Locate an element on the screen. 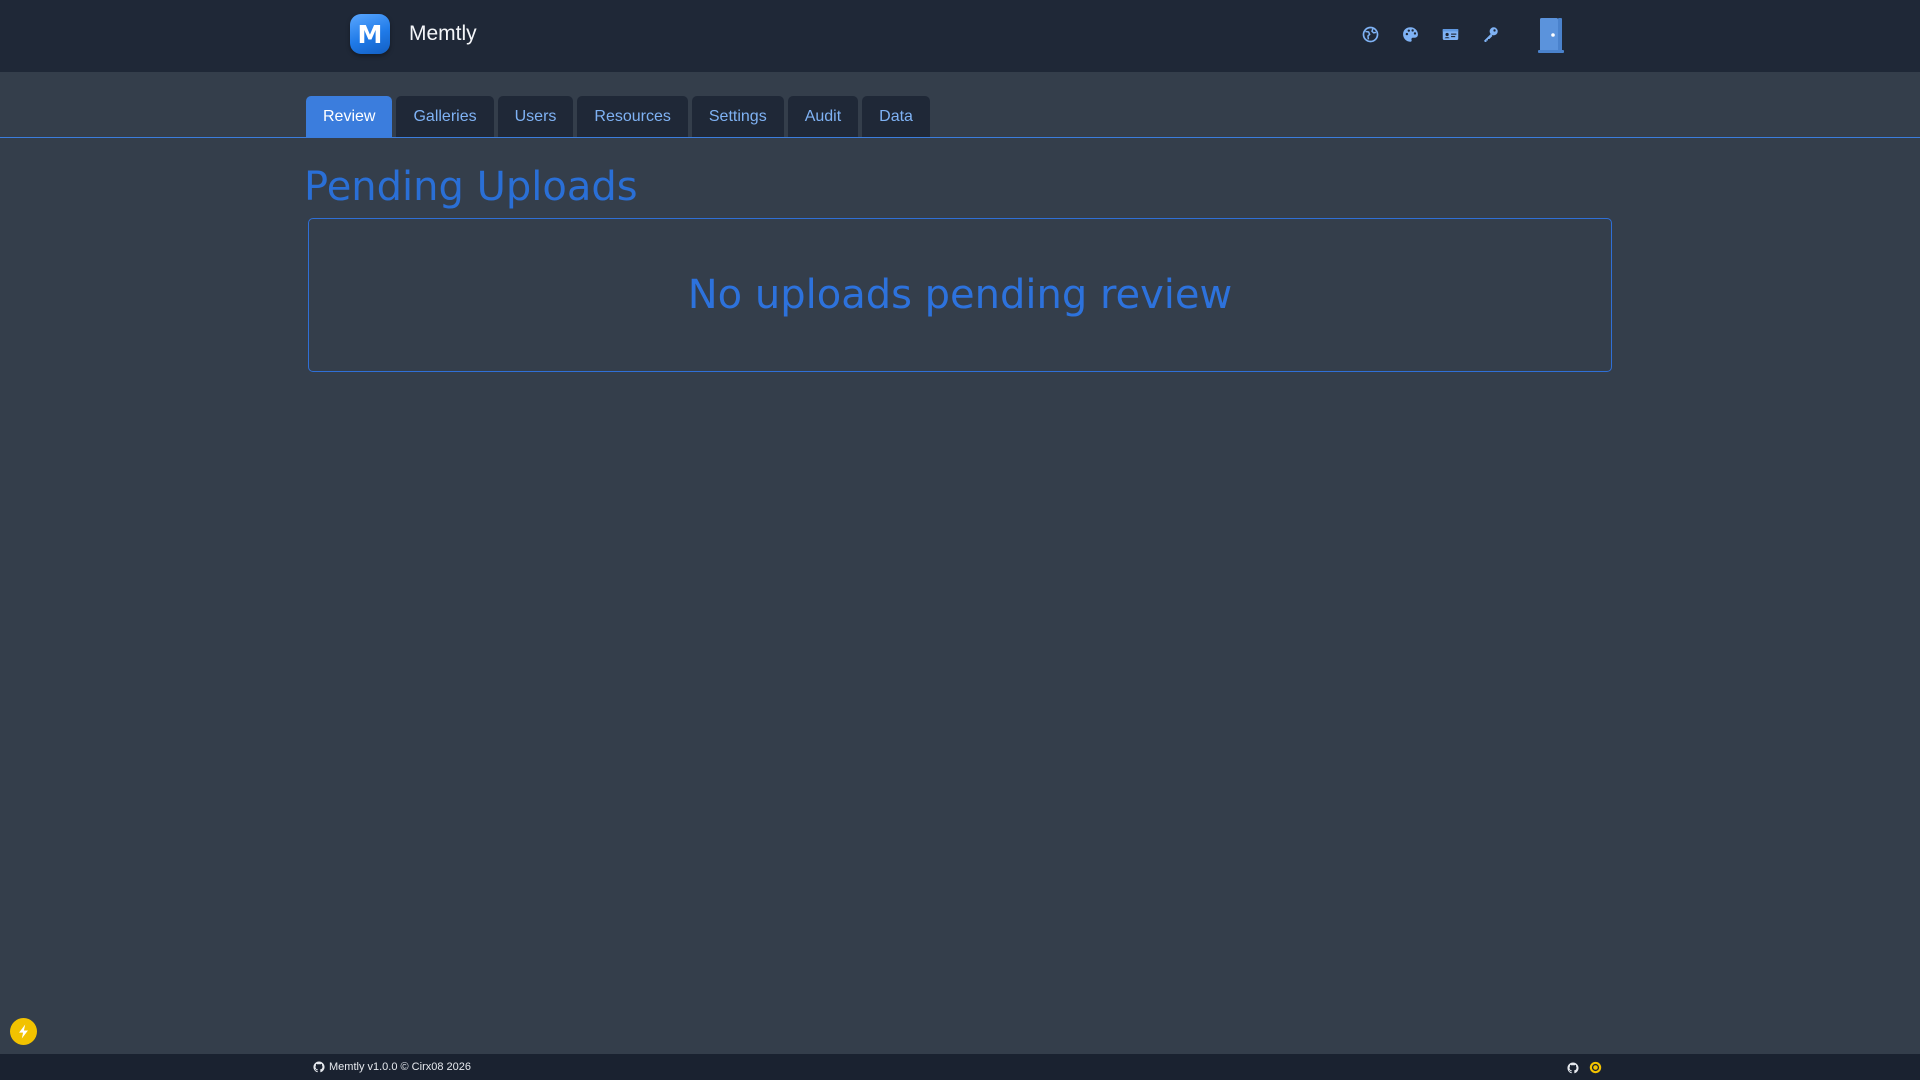 The width and height of the screenshot is (1920, 1080). footer-links is located at coordinates (1589, 1067).